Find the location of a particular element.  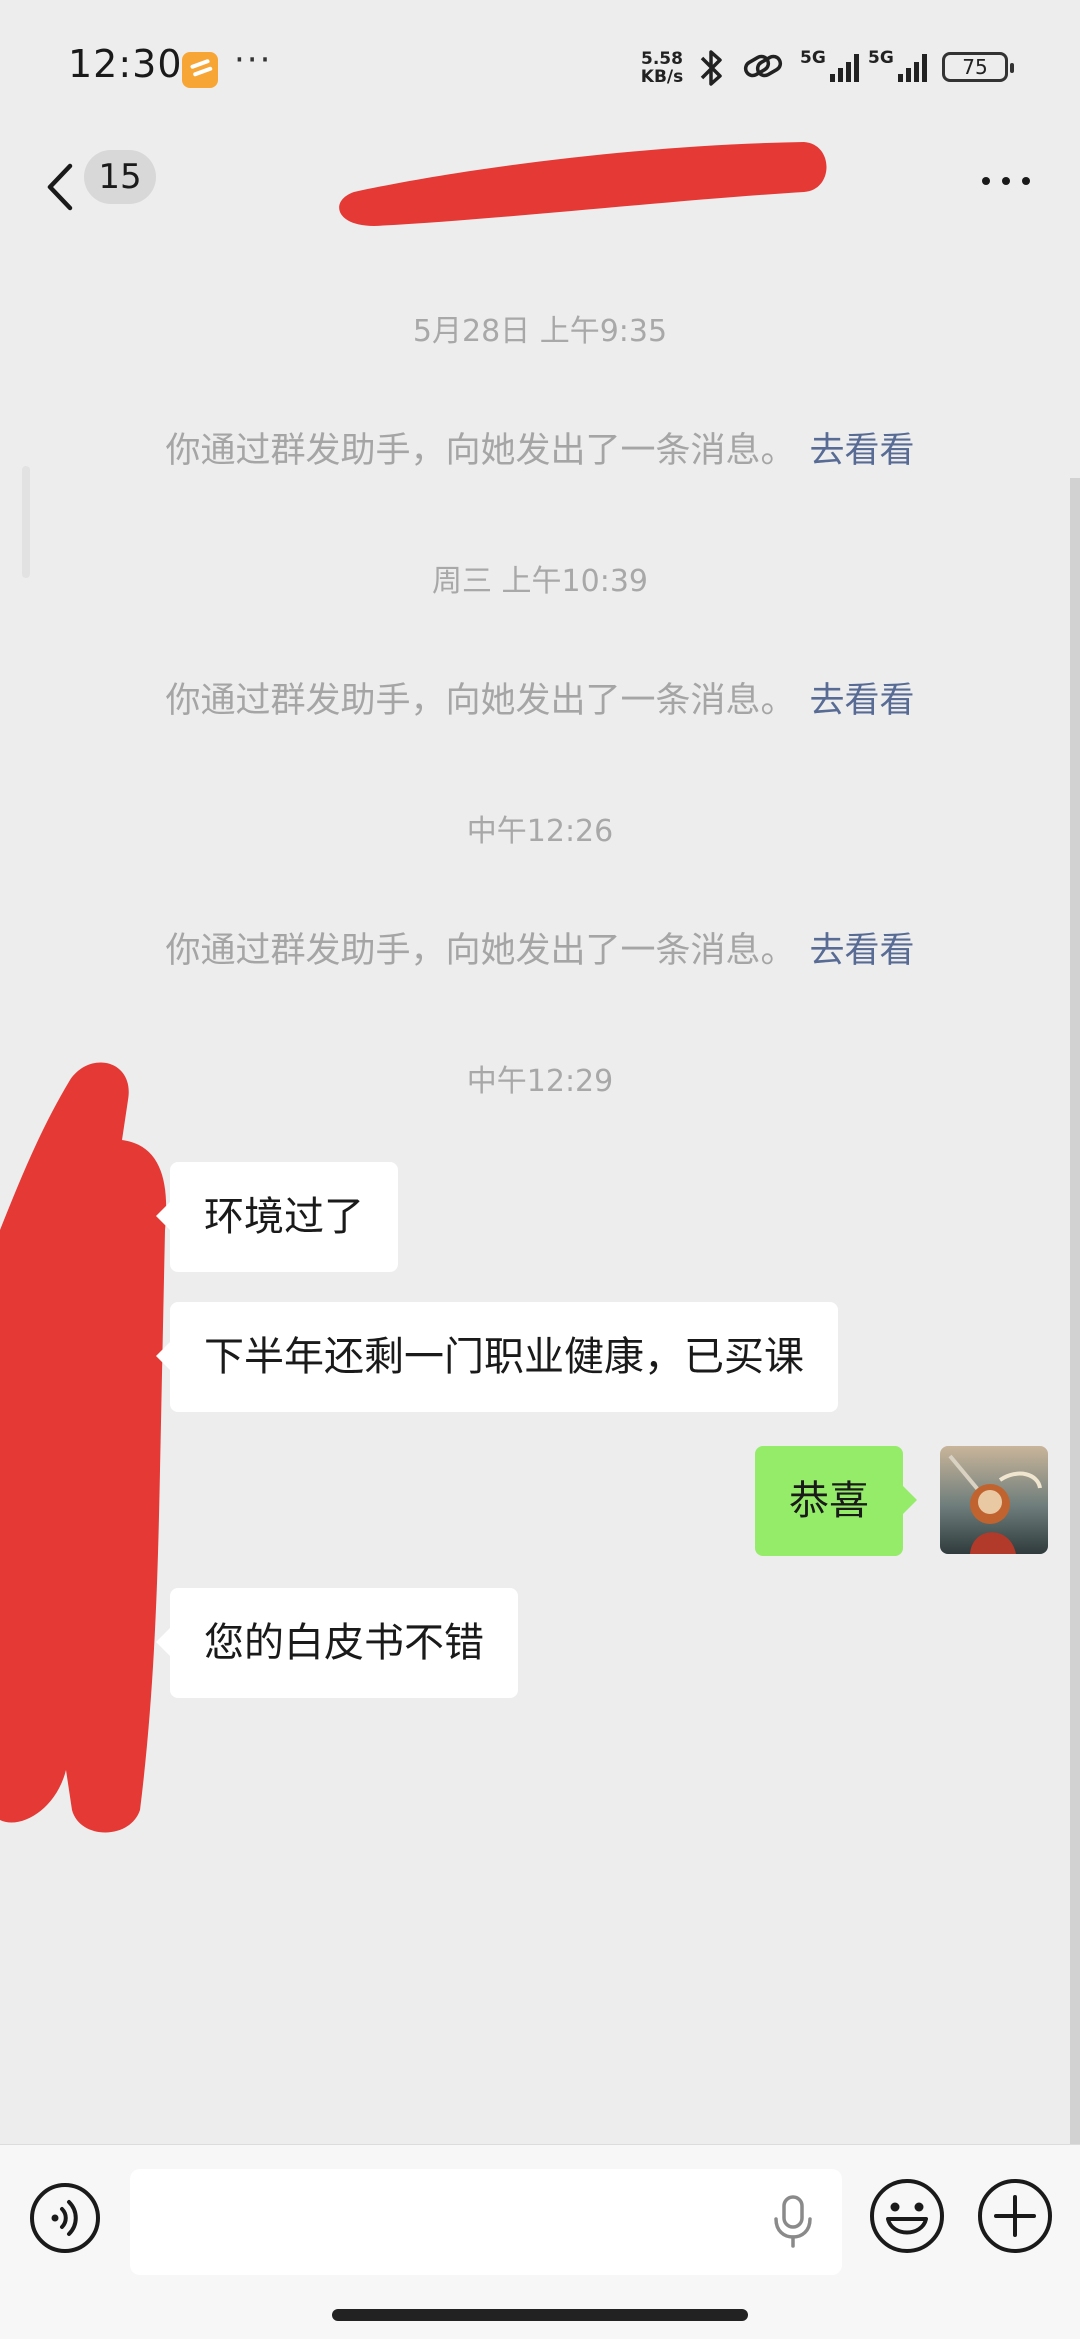

emoji-icon is located at coordinates (907, 2216).